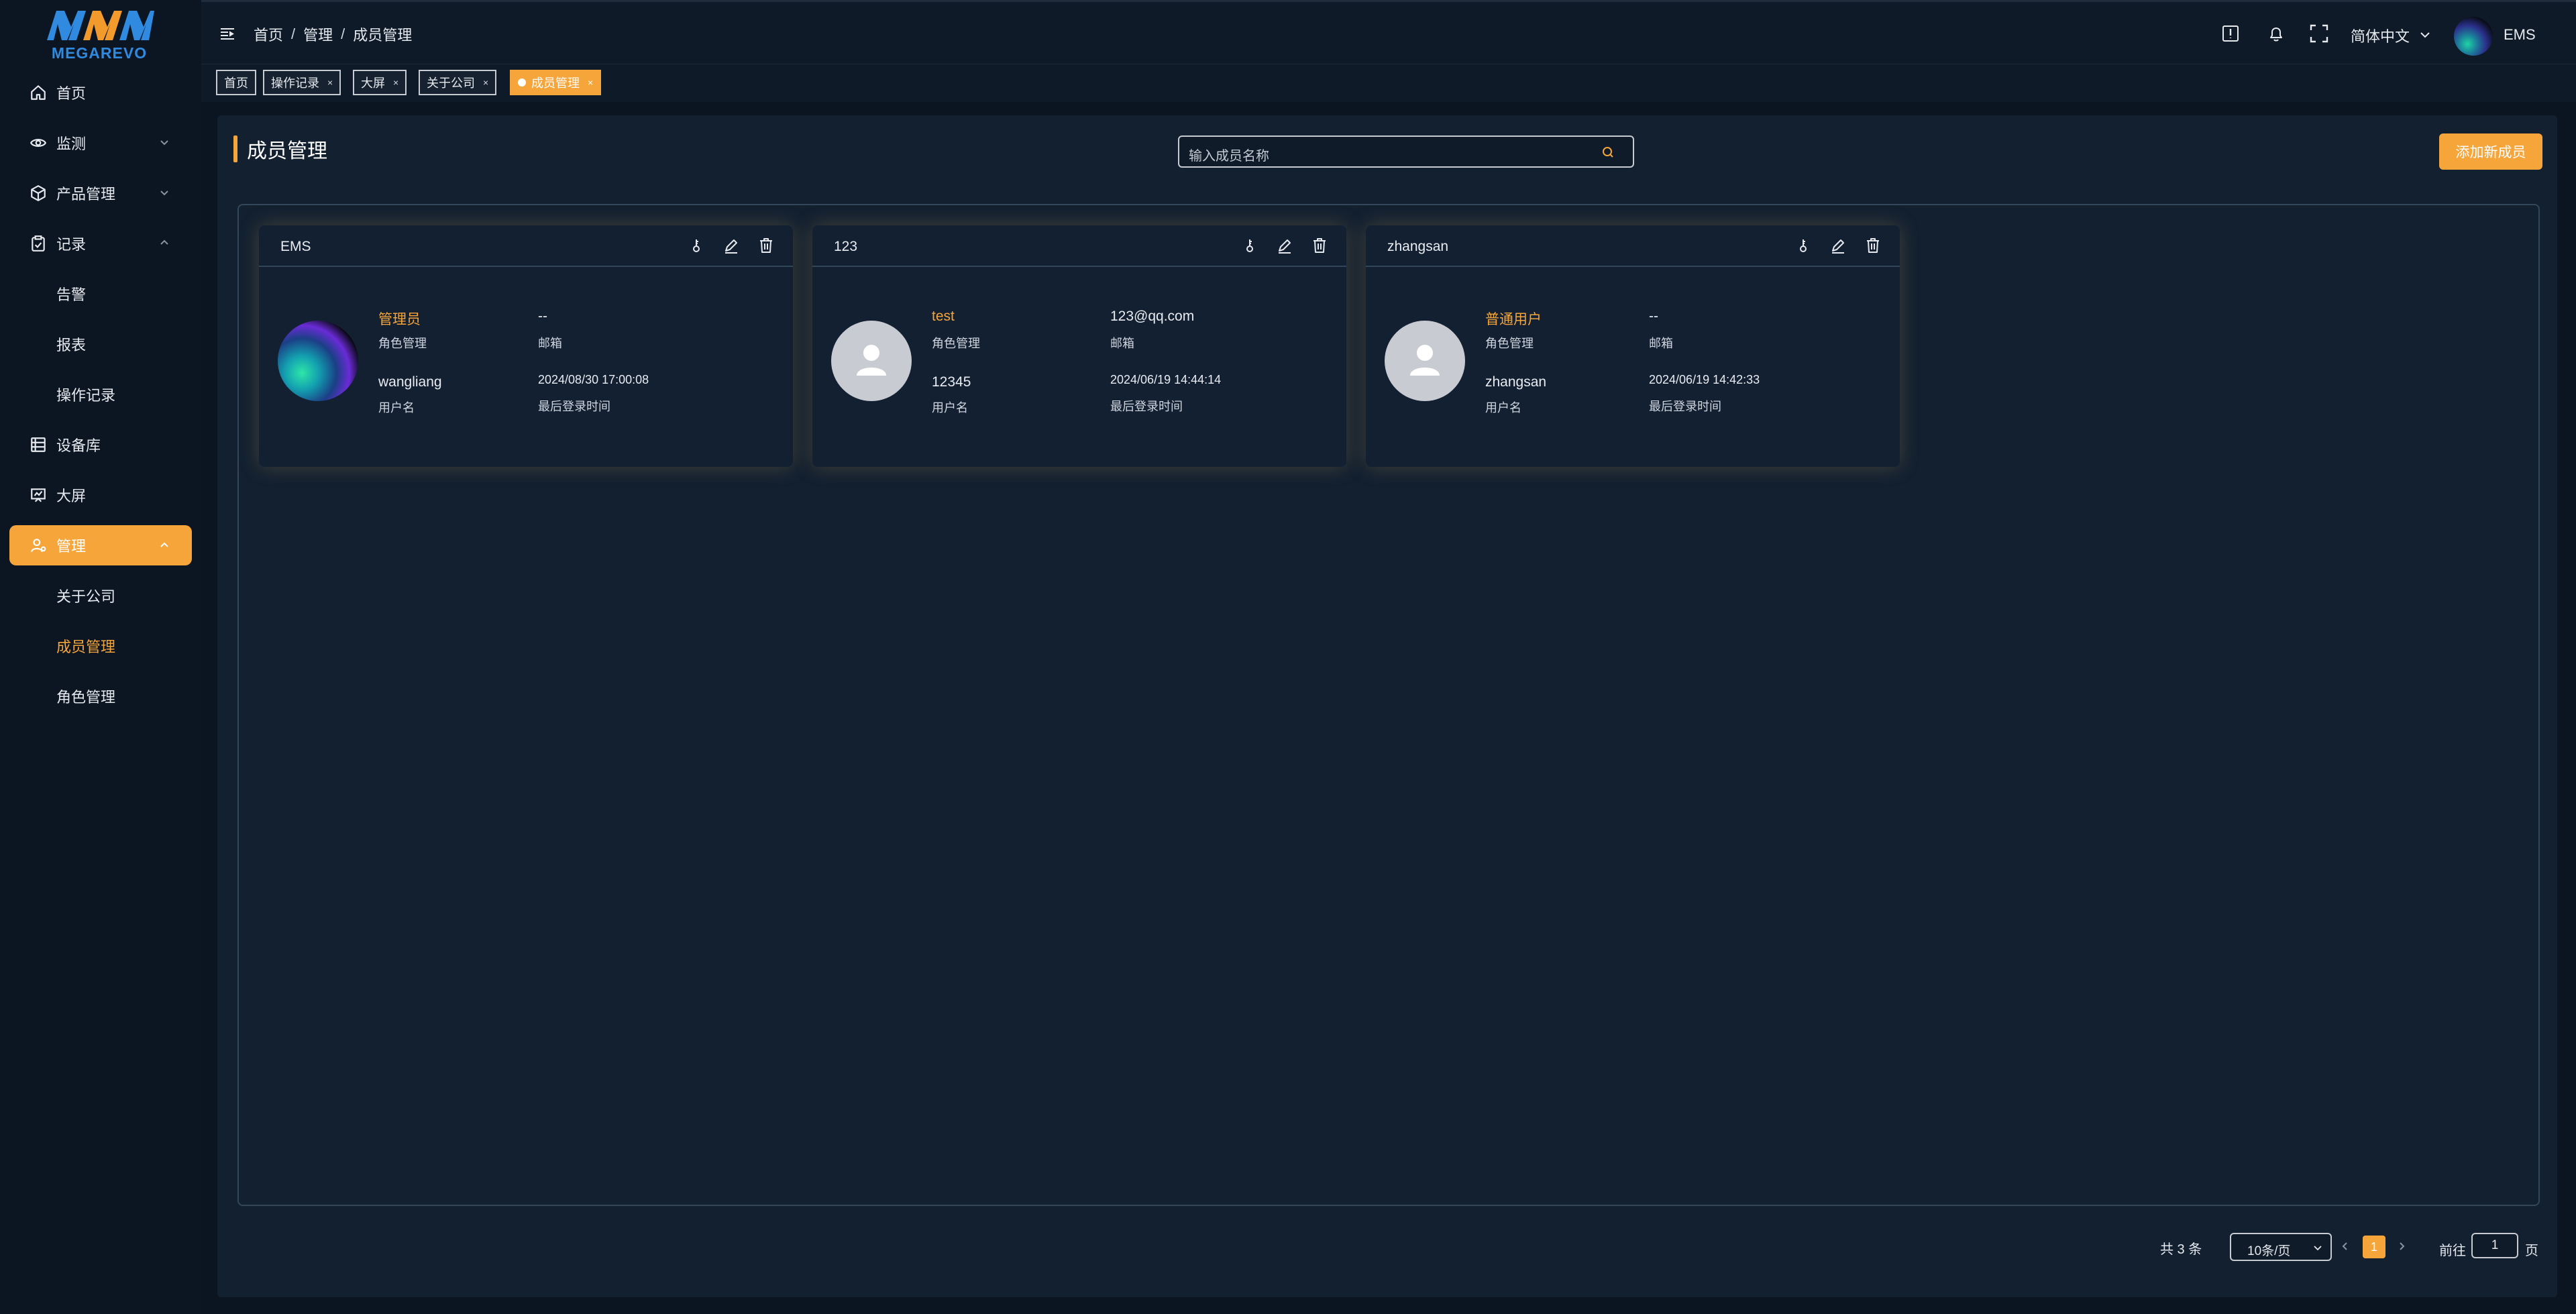 The height and width of the screenshot is (1314, 2576). What do you see at coordinates (2494, 1245) in the screenshot?
I see `goto-page-input: 1` at bounding box center [2494, 1245].